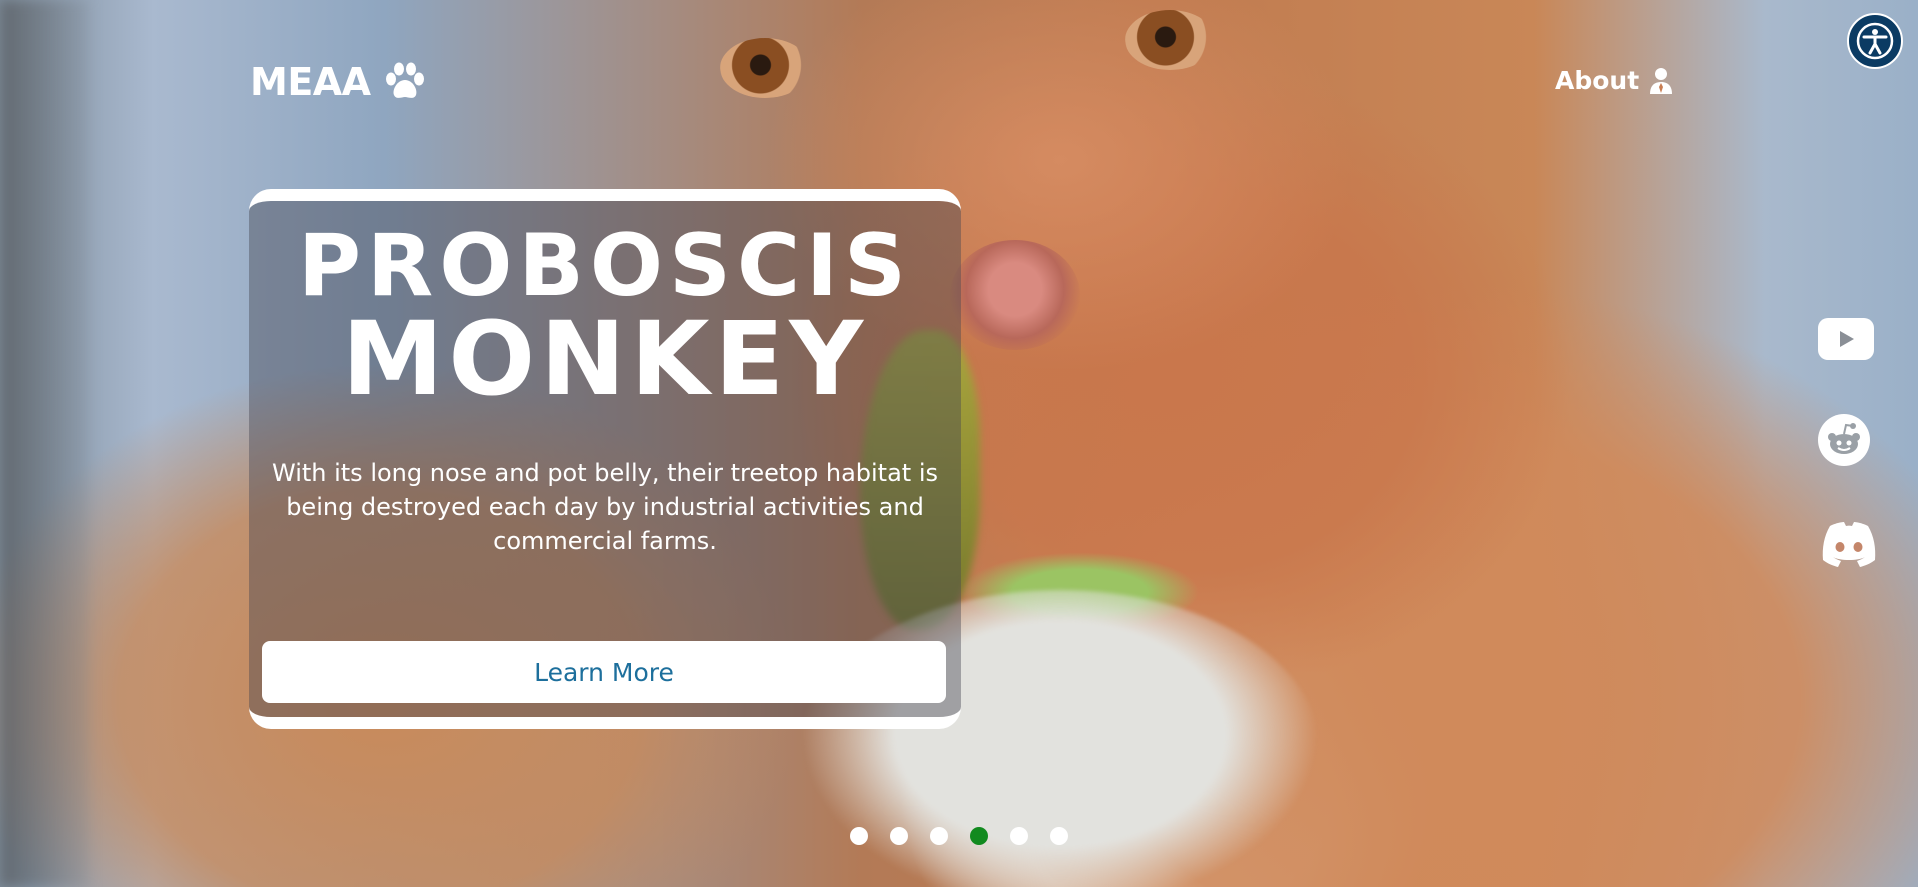 Image resolution: width=1918 pixels, height=887 pixels. Describe the element at coordinates (310, 82) in the screenshot. I see `logo-text: MEAA` at that location.